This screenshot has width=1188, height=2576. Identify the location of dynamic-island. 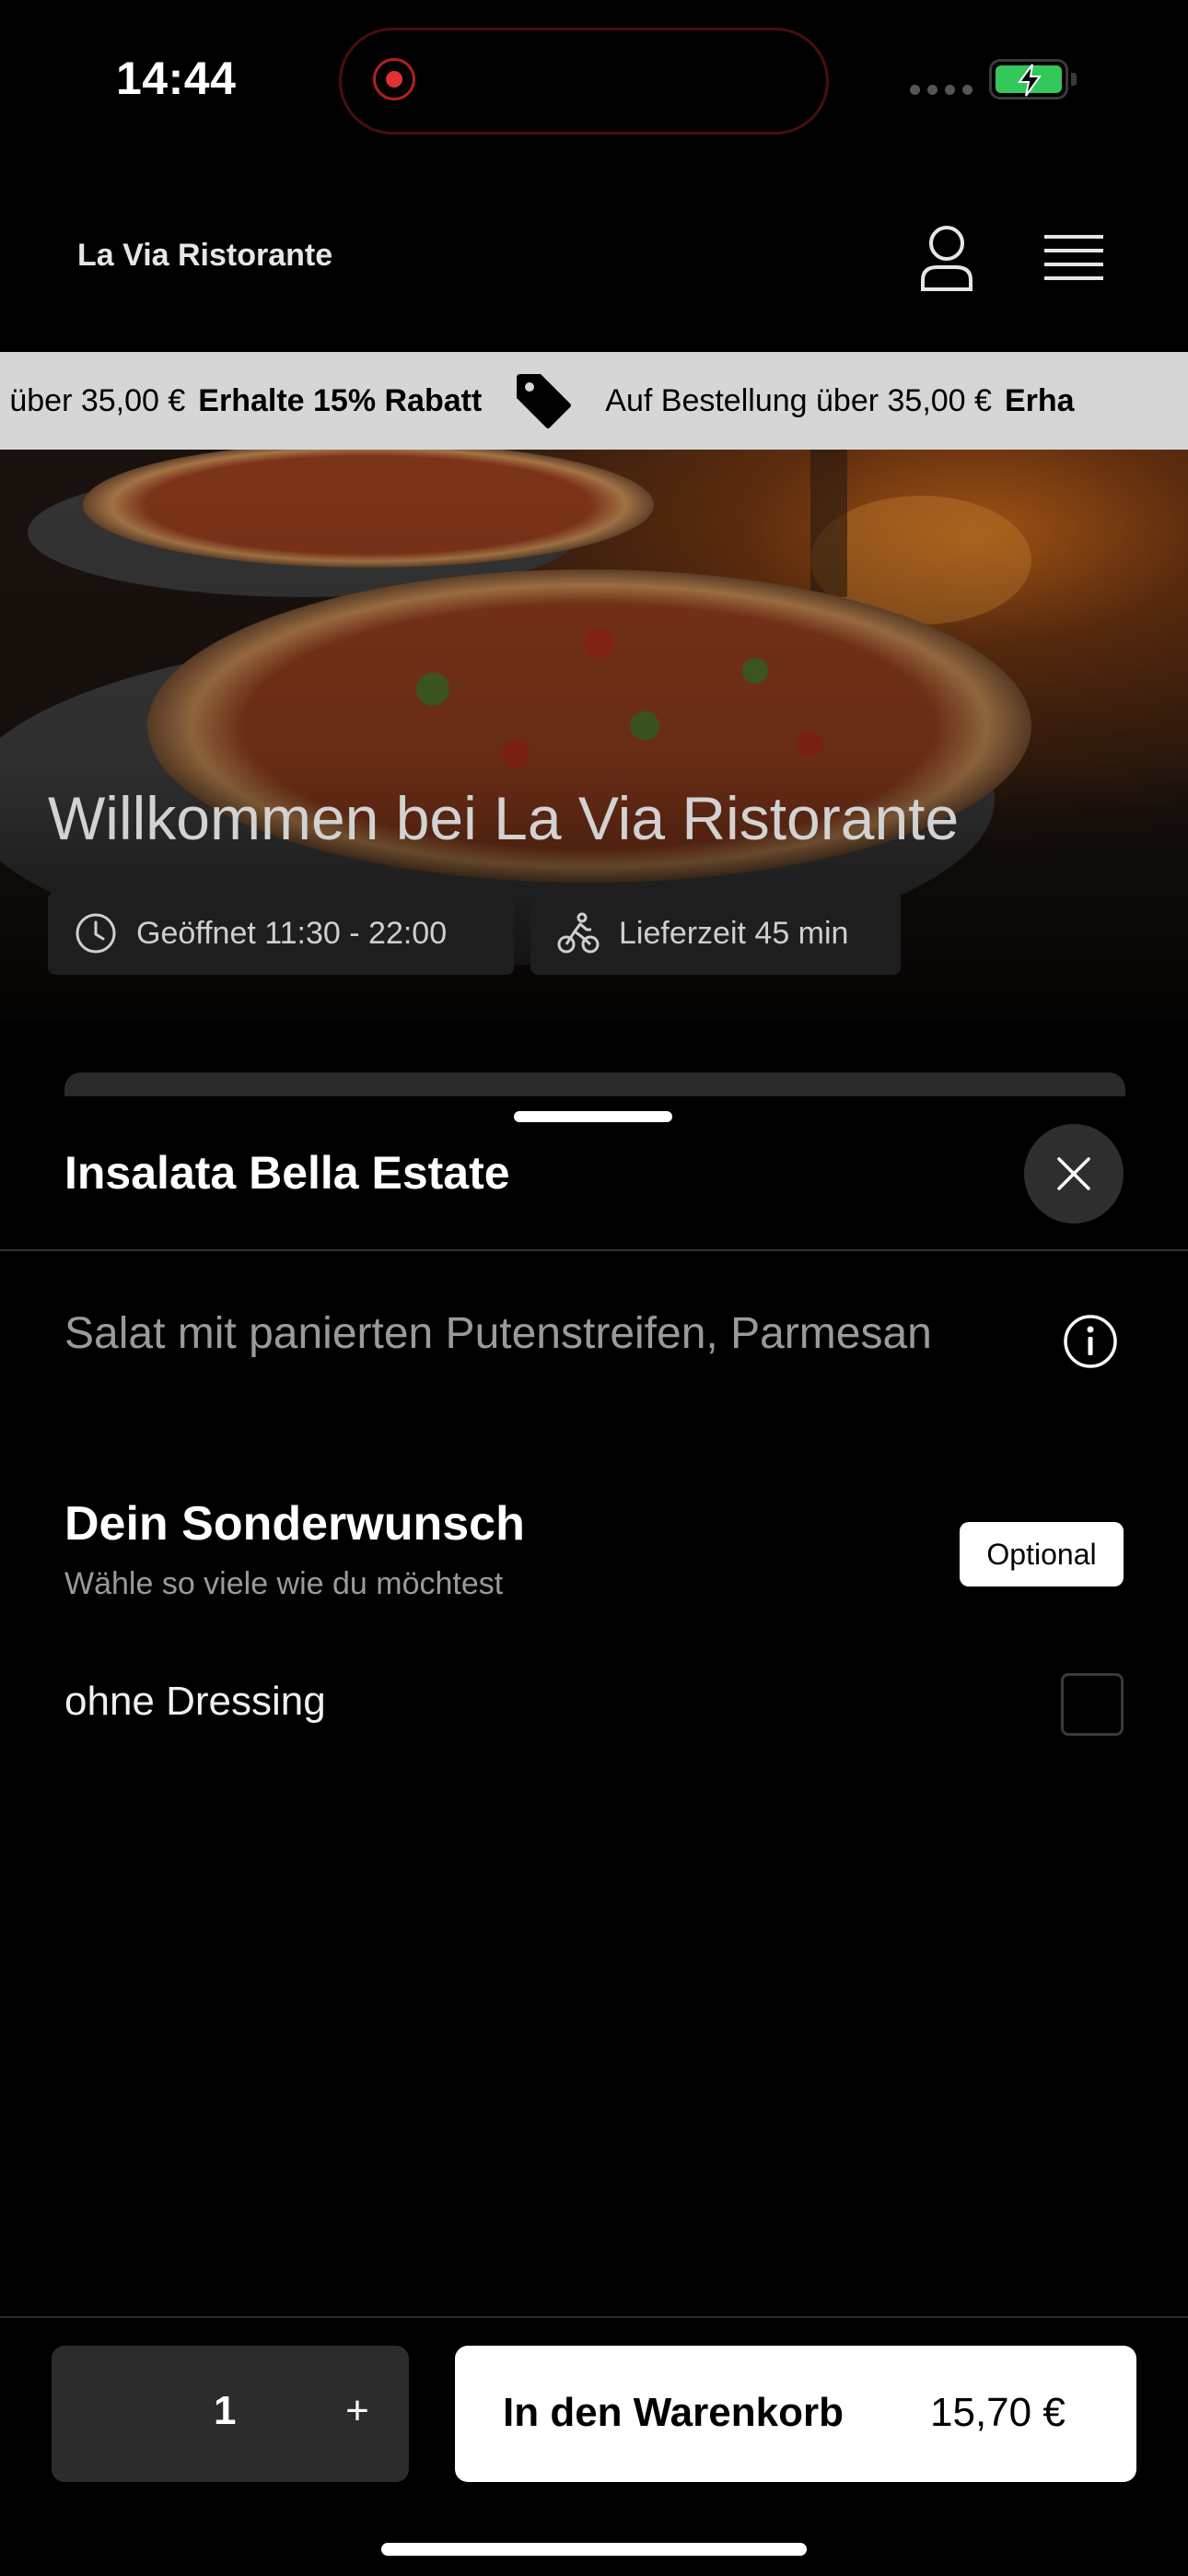
(584, 81).